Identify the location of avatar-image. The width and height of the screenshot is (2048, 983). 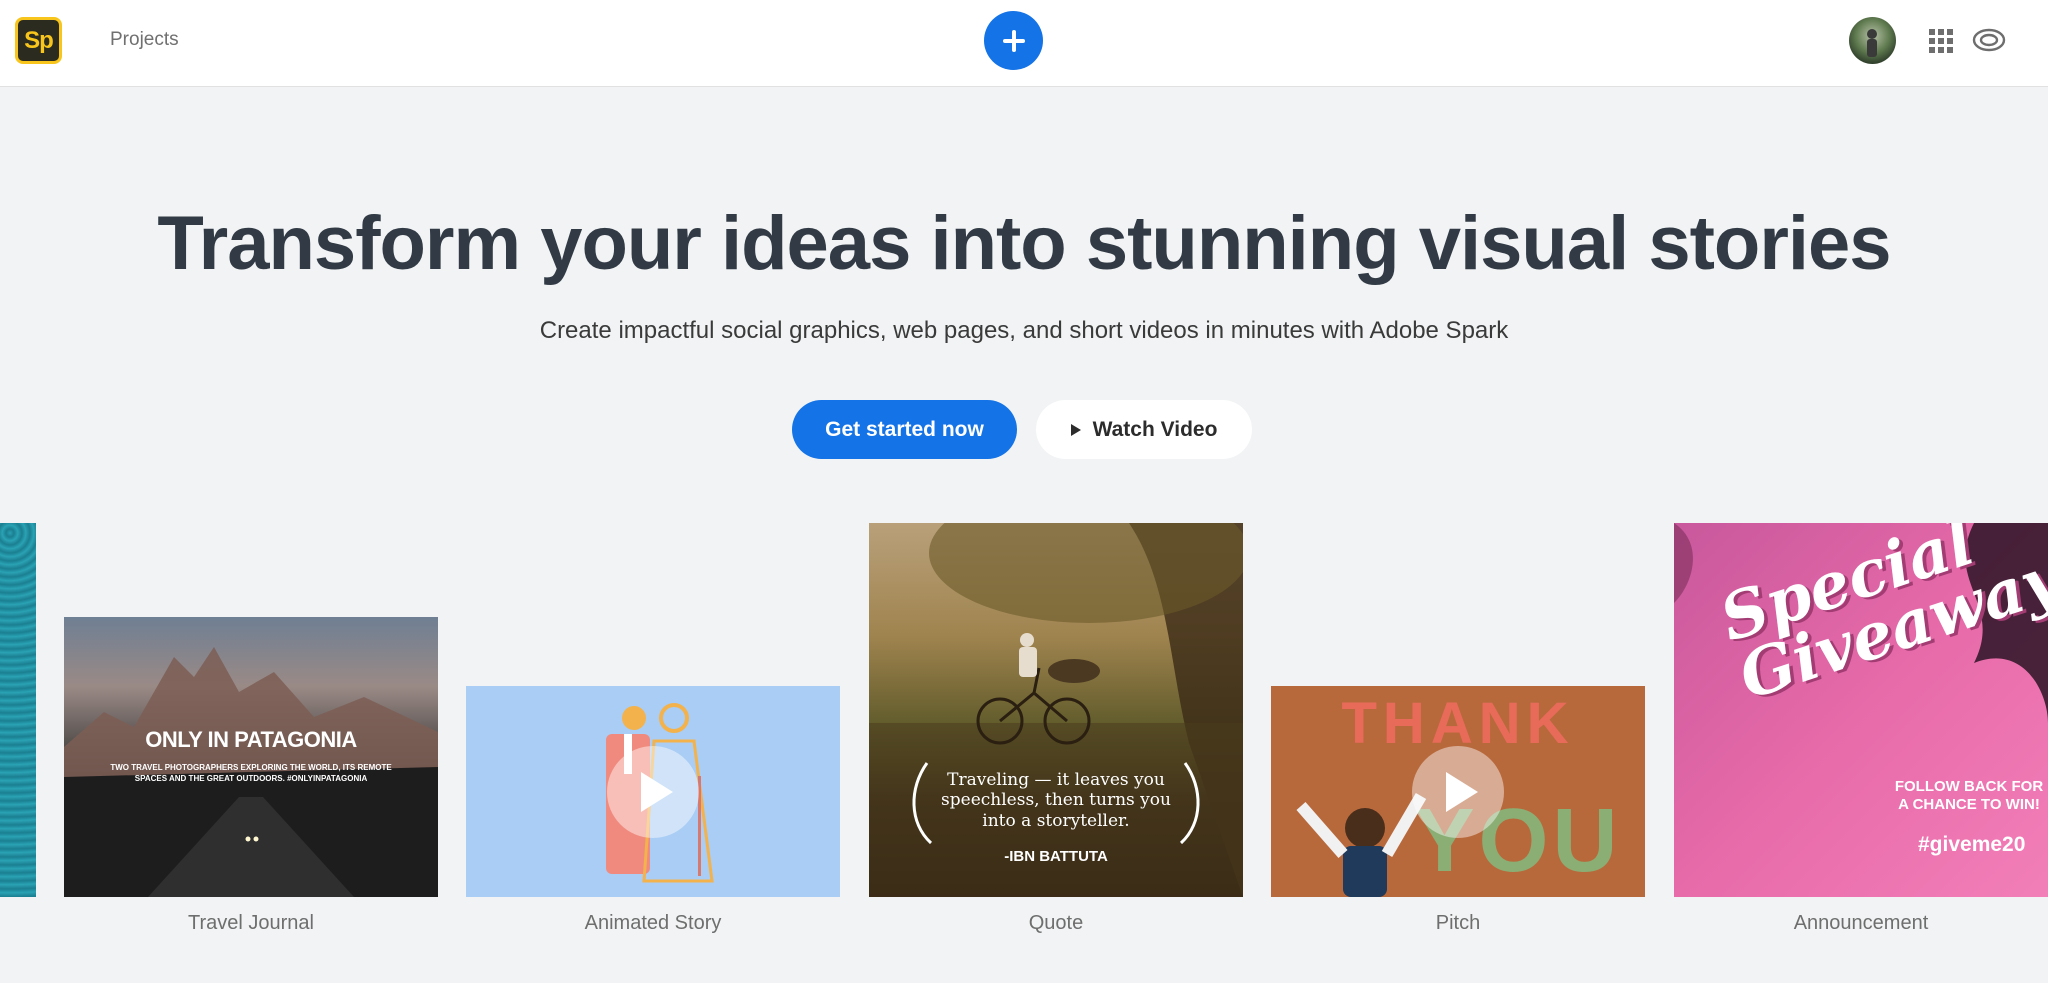
(1872, 40).